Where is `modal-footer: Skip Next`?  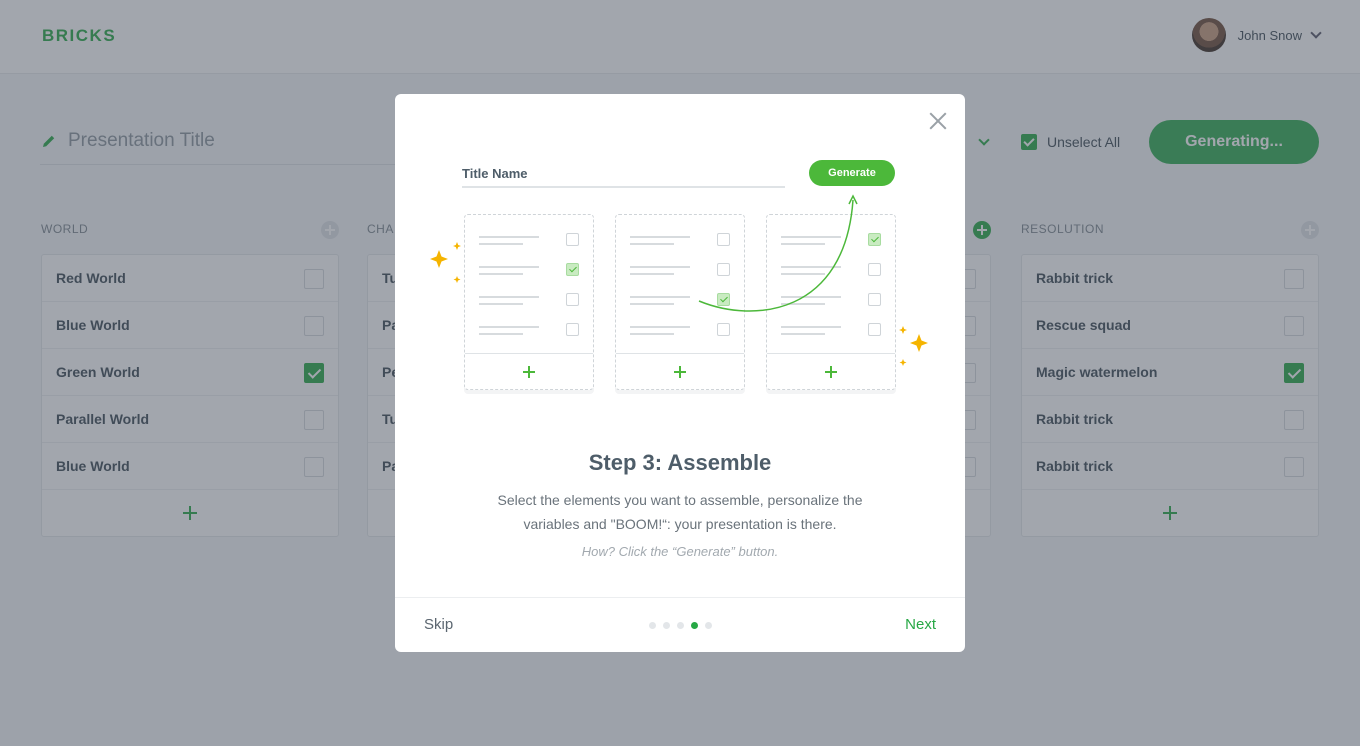 modal-footer: Skip Next is located at coordinates (680, 624).